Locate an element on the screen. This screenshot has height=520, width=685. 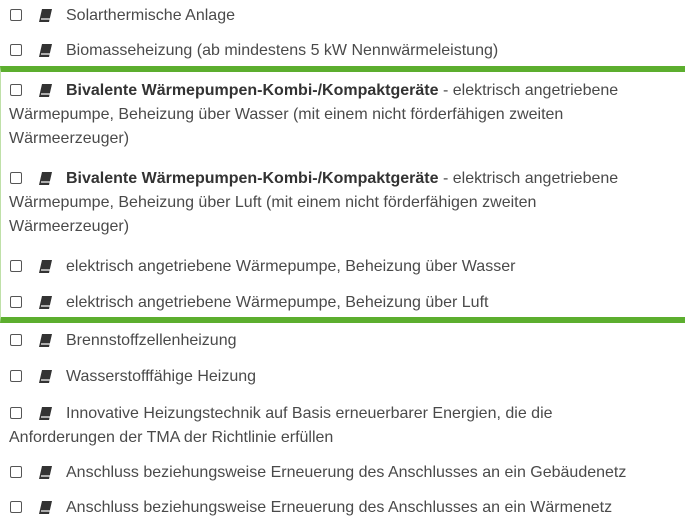
item-label: Solarthermische Anlage is located at coordinates (150, 15).